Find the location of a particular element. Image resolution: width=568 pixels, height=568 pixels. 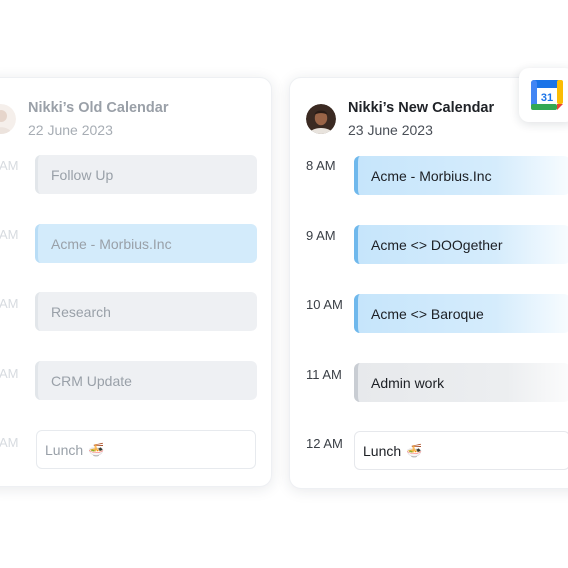

event-label: Acme <> DOOgether is located at coordinates (437, 244).